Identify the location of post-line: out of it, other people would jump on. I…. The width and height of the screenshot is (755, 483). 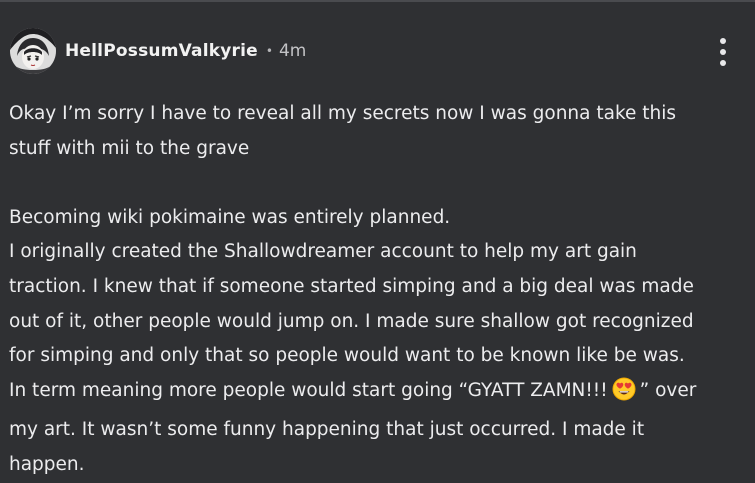
(351, 321).